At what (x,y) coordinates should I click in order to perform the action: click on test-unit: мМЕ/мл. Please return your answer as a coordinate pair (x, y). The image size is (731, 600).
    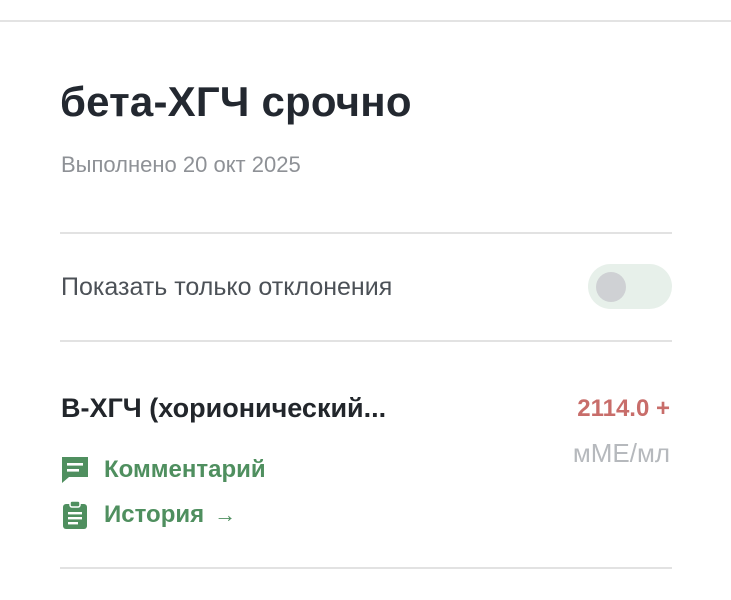
    Looking at the image, I should click on (621, 453).